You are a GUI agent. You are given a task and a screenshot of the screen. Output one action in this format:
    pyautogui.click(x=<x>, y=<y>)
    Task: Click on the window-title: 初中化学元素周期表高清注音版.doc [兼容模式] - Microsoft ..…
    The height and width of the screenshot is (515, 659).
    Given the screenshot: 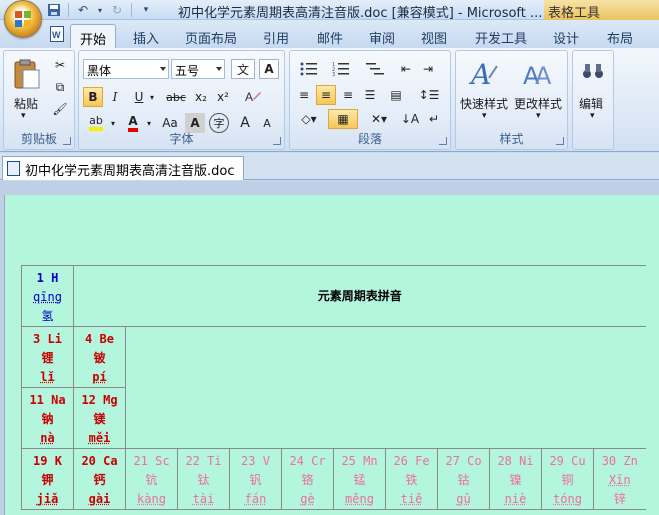 What is the action you would take?
    pyautogui.click(x=360, y=13)
    